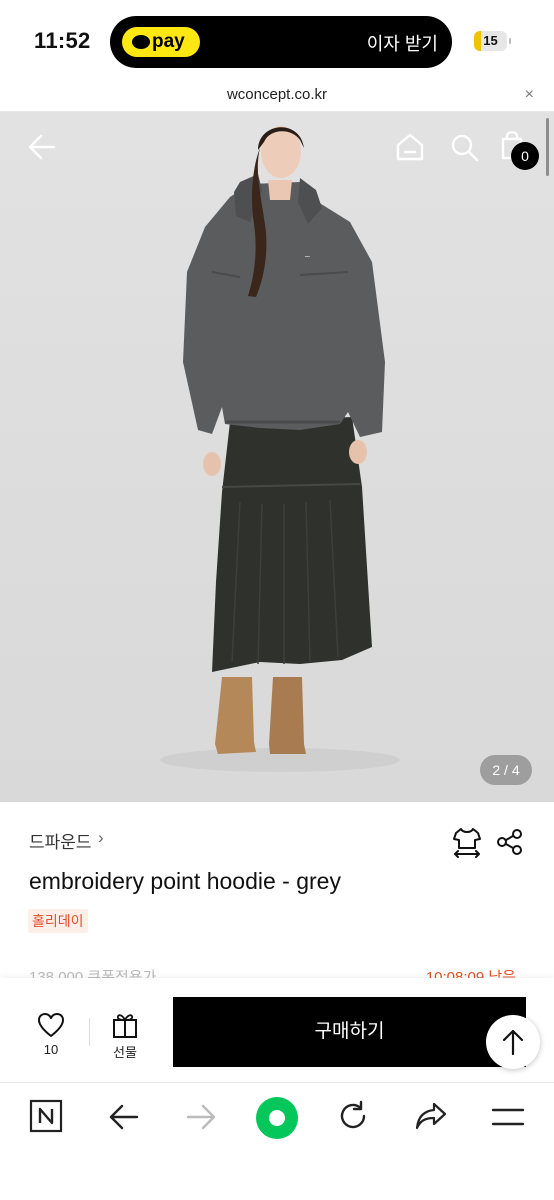 Image resolution: width=554 pixels, height=1200 pixels. I want to click on kakao-pay-label: pay, so click(168, 41).